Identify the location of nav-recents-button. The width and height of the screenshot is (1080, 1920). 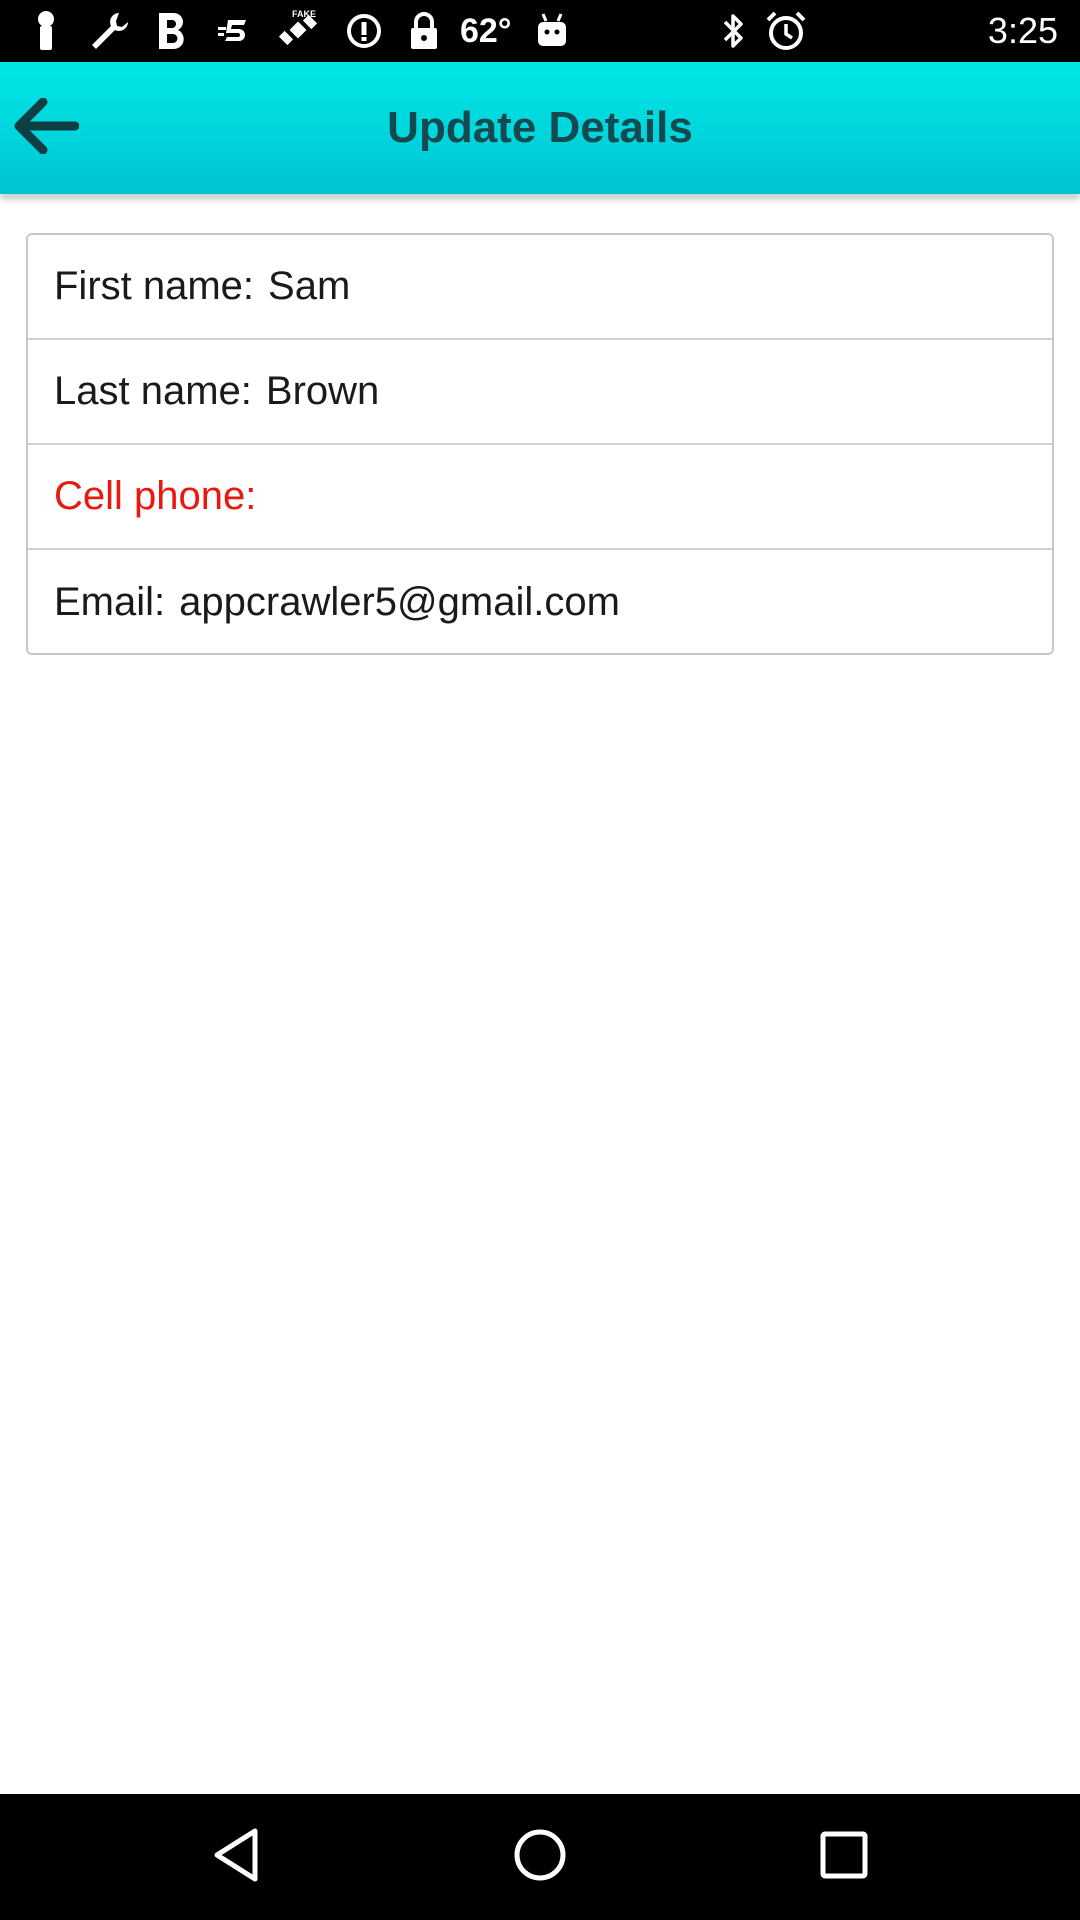
(844, 1857).